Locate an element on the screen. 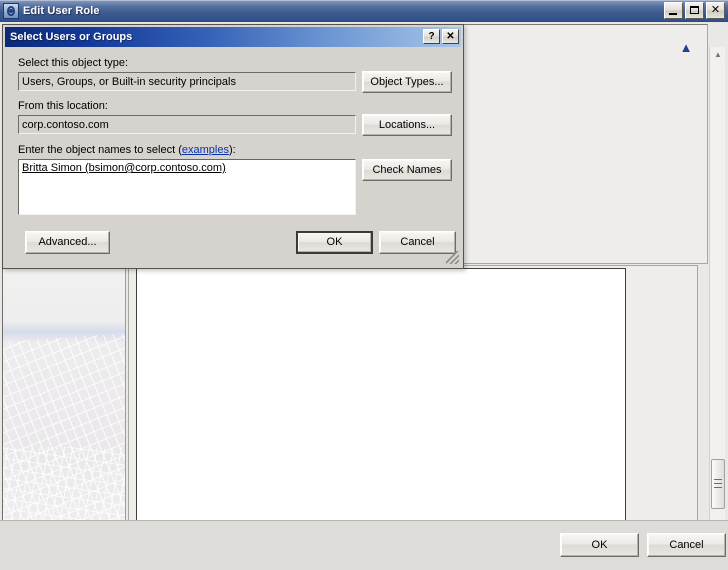  decorative-sidebar-panel is located at coordinates (64, 403).